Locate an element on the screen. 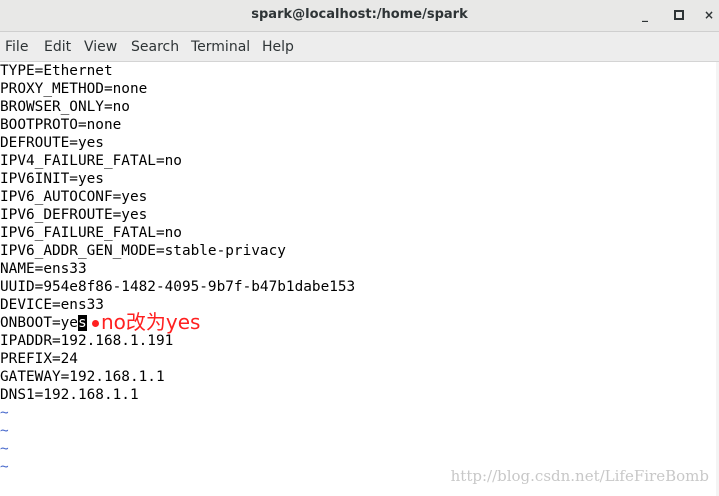 This screenshot has width=719, height=496. config-line-onboot: ONBOOT=yes is located at coordinates (43, 323).